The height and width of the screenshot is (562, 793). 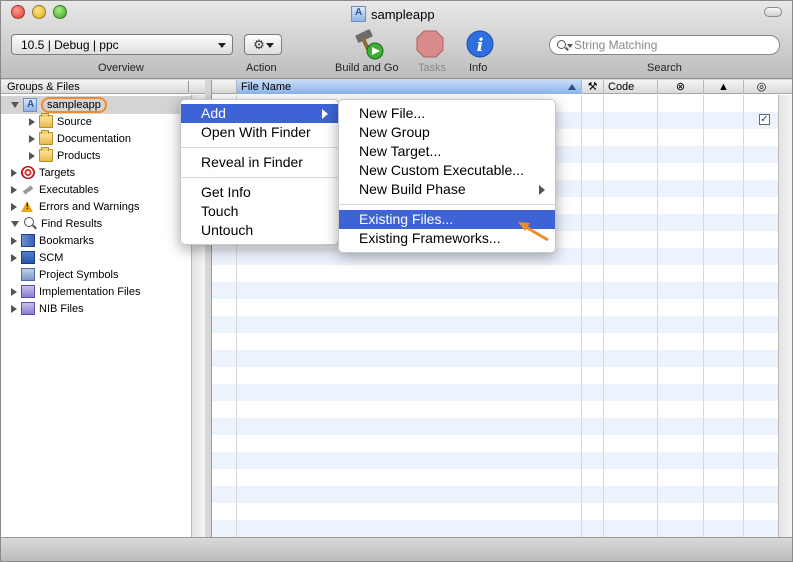 What do you see at coordinates (630, 87) in the screenshot?
I see `column-code: Code` at bounding box center [630, 87].